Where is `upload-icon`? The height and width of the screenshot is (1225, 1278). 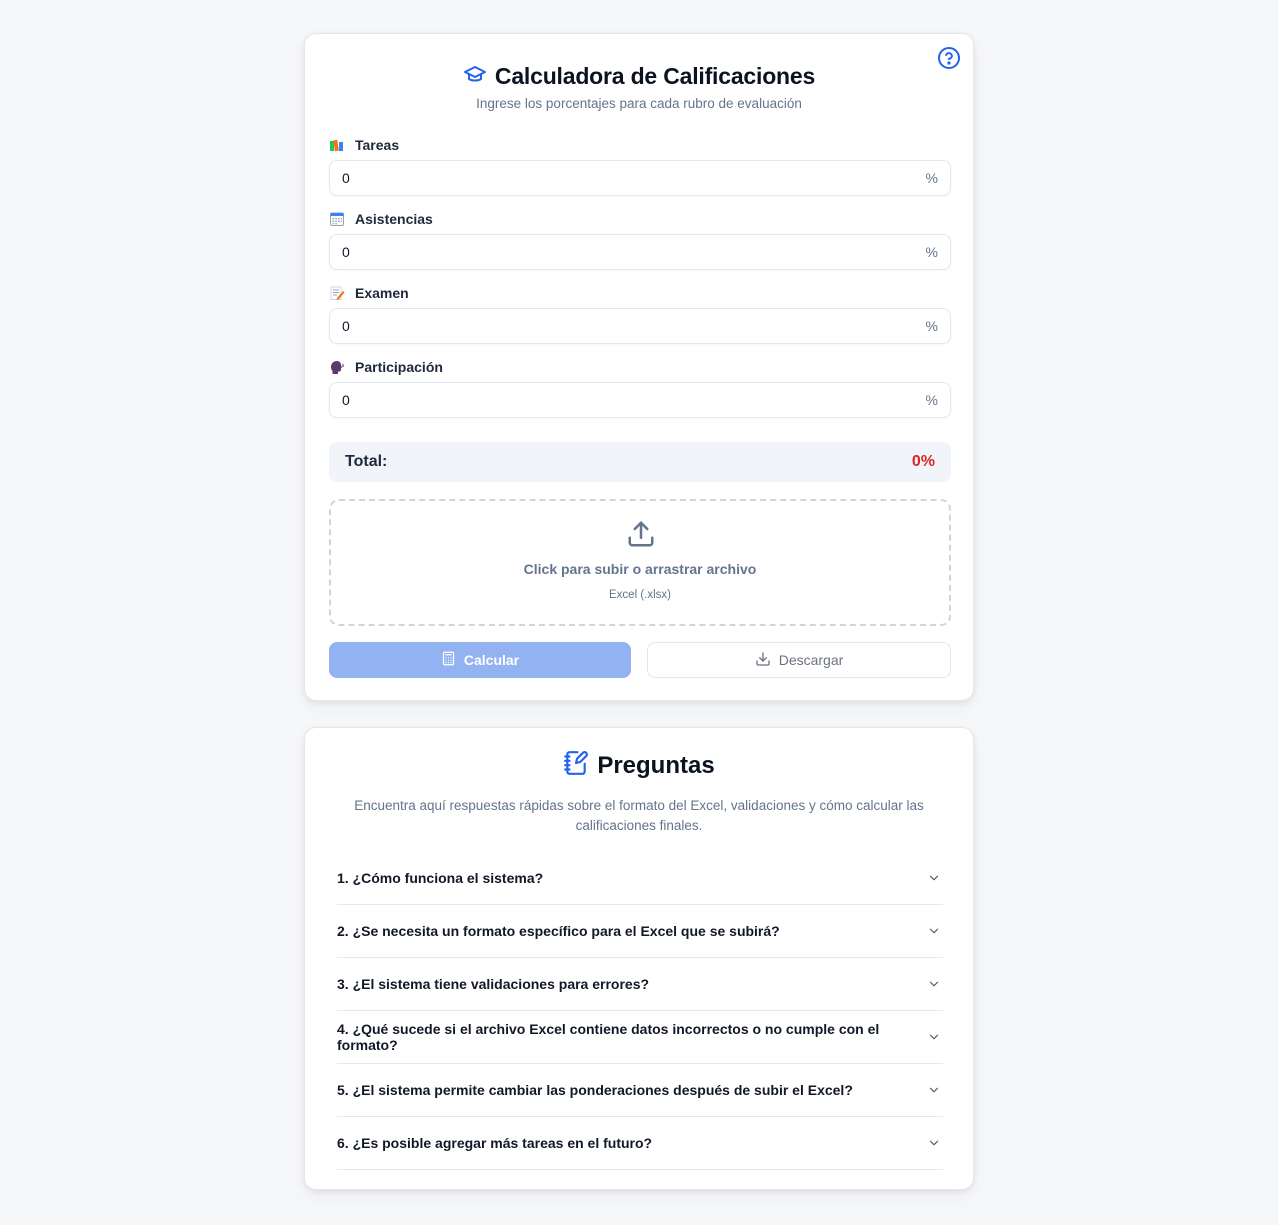
upload-icon is located at coordinates (641, 534).